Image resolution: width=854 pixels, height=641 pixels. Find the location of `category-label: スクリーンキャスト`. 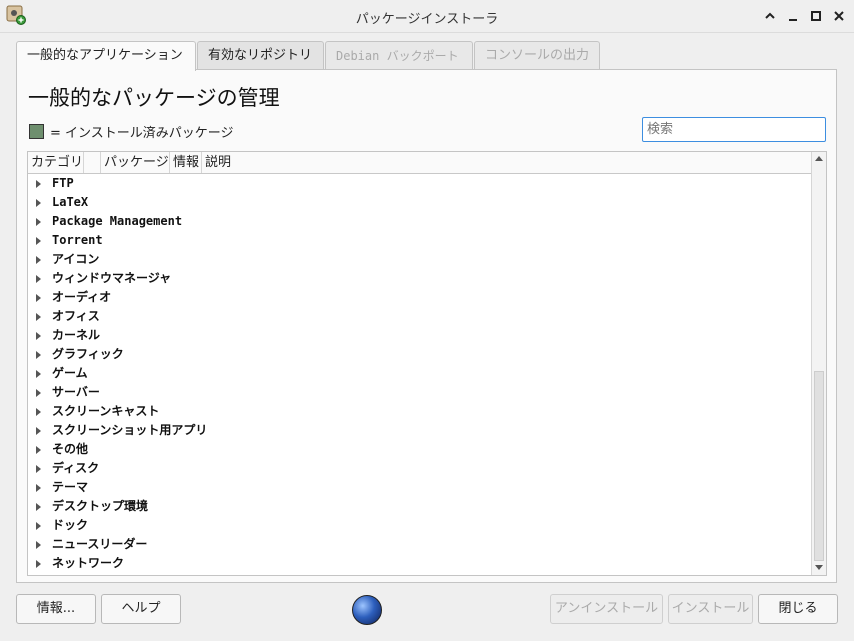

category-label: スクリーンキャスト is located at coordinates (106, 411).